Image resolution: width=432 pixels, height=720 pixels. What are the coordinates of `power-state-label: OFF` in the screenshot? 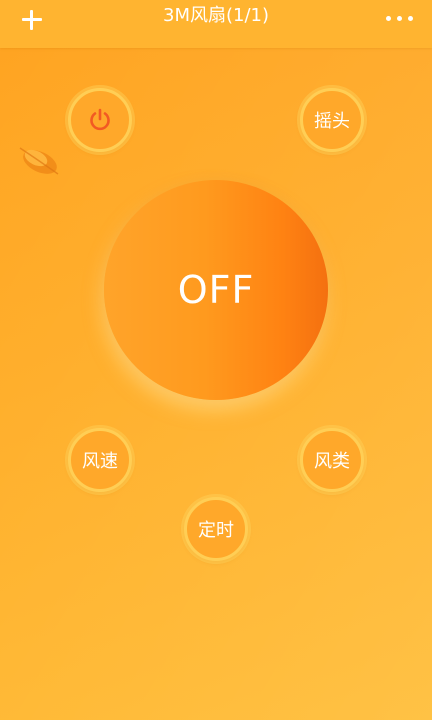 It's located at (216, 290).